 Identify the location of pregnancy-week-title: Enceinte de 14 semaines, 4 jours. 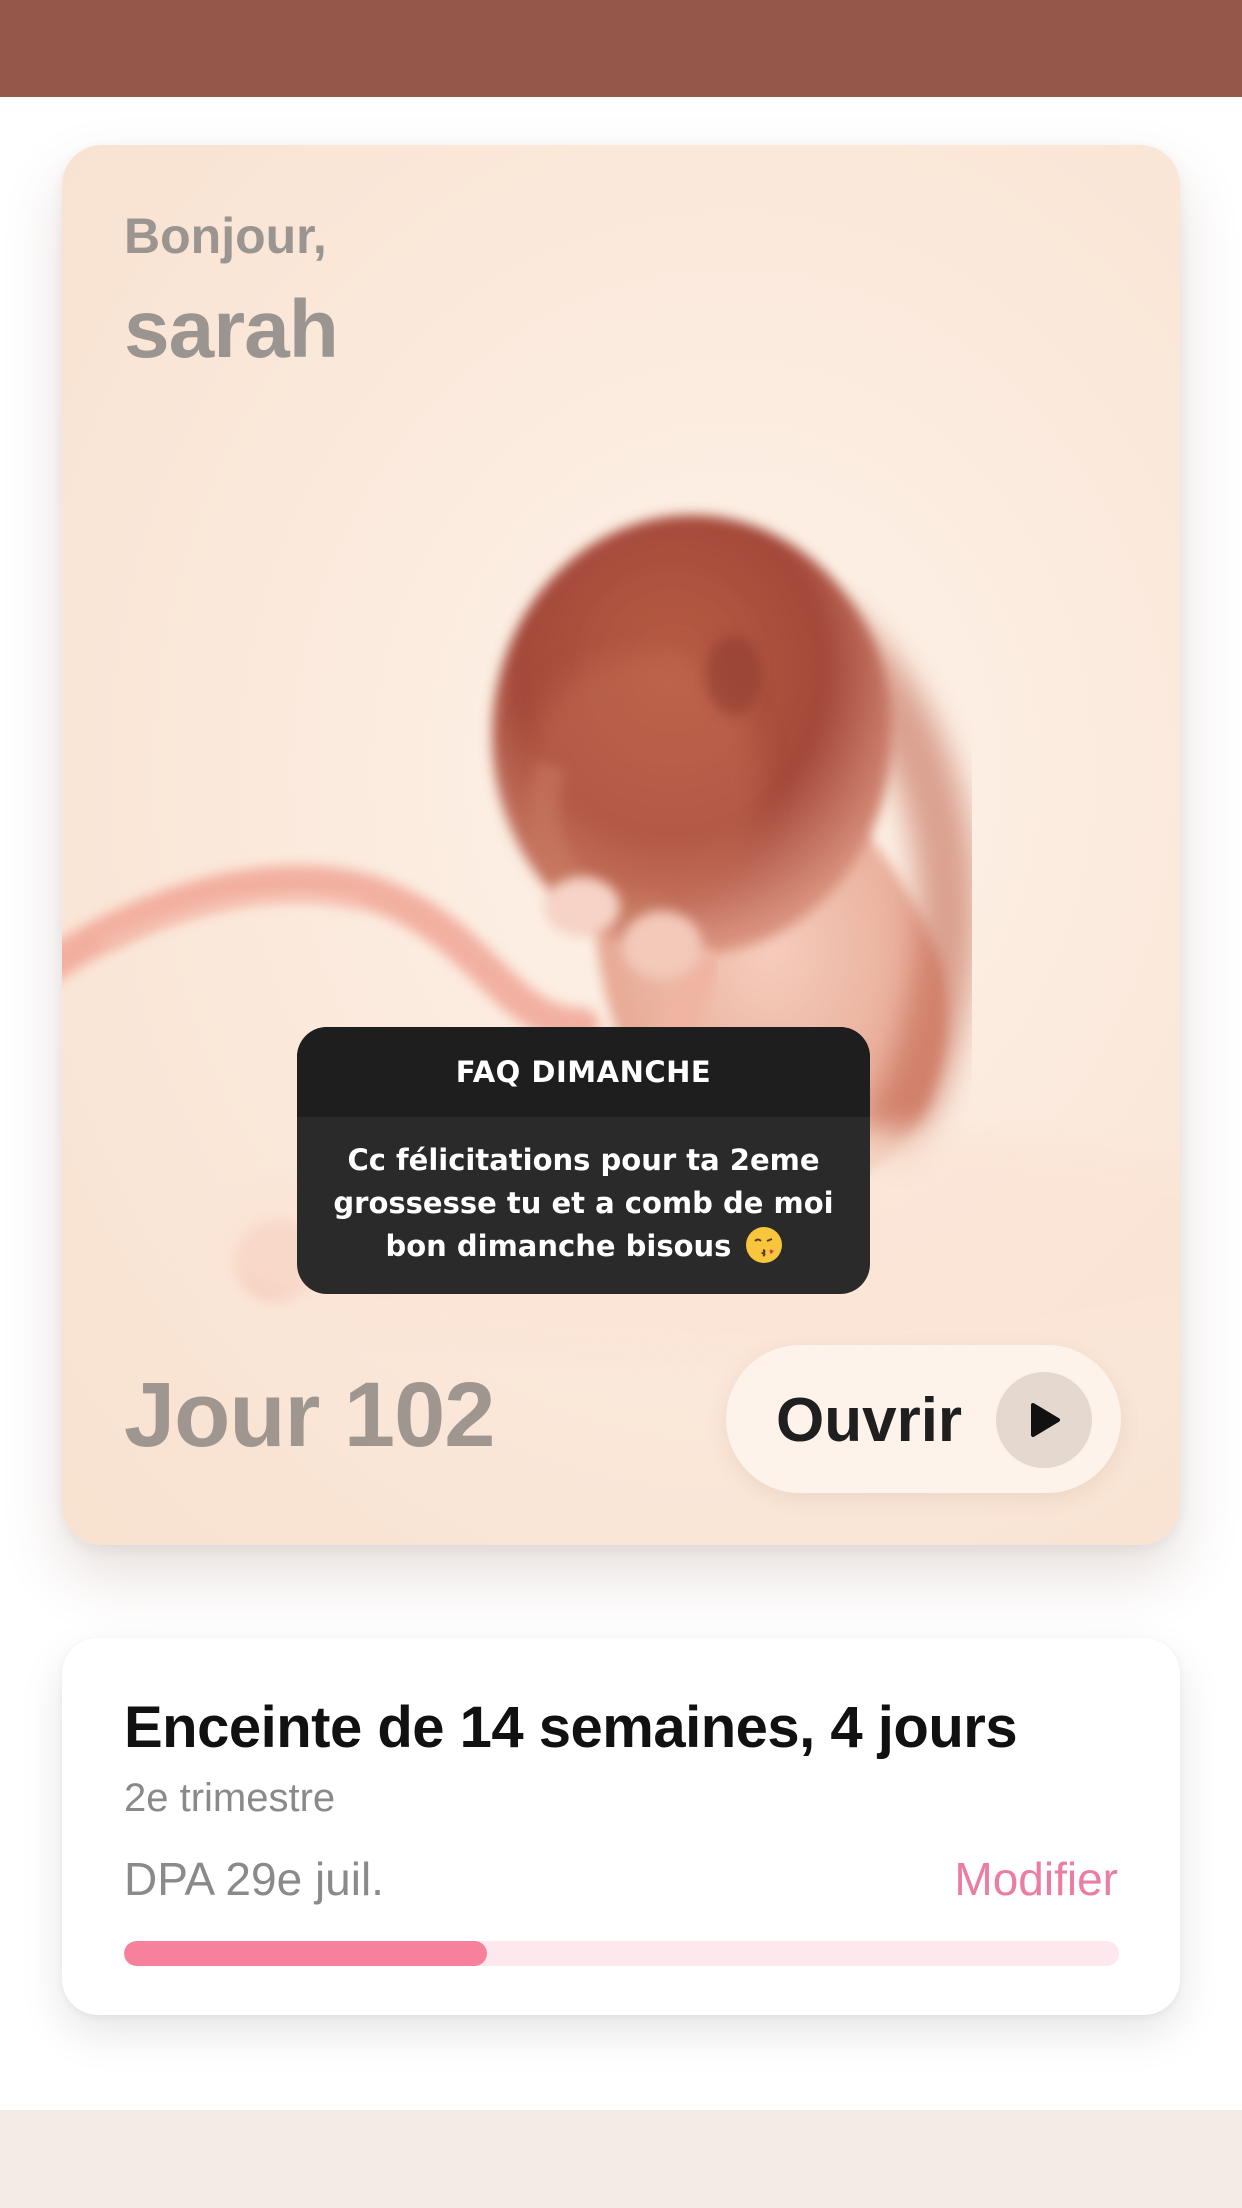
(571, 1727).